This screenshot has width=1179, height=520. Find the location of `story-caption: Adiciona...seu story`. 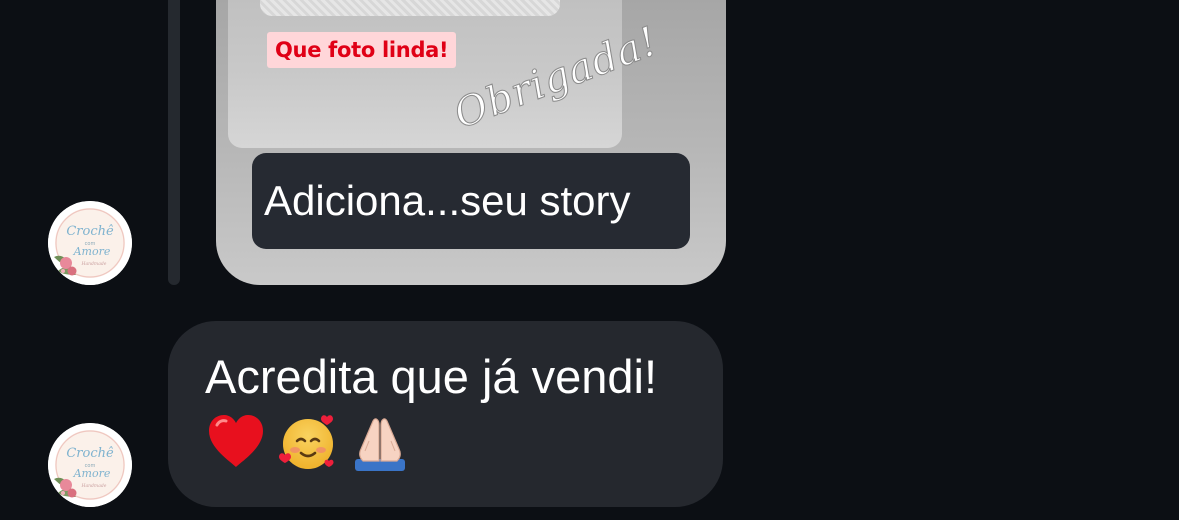

story-caption: Adiciona...seu story is located at coordinates (471, 201).